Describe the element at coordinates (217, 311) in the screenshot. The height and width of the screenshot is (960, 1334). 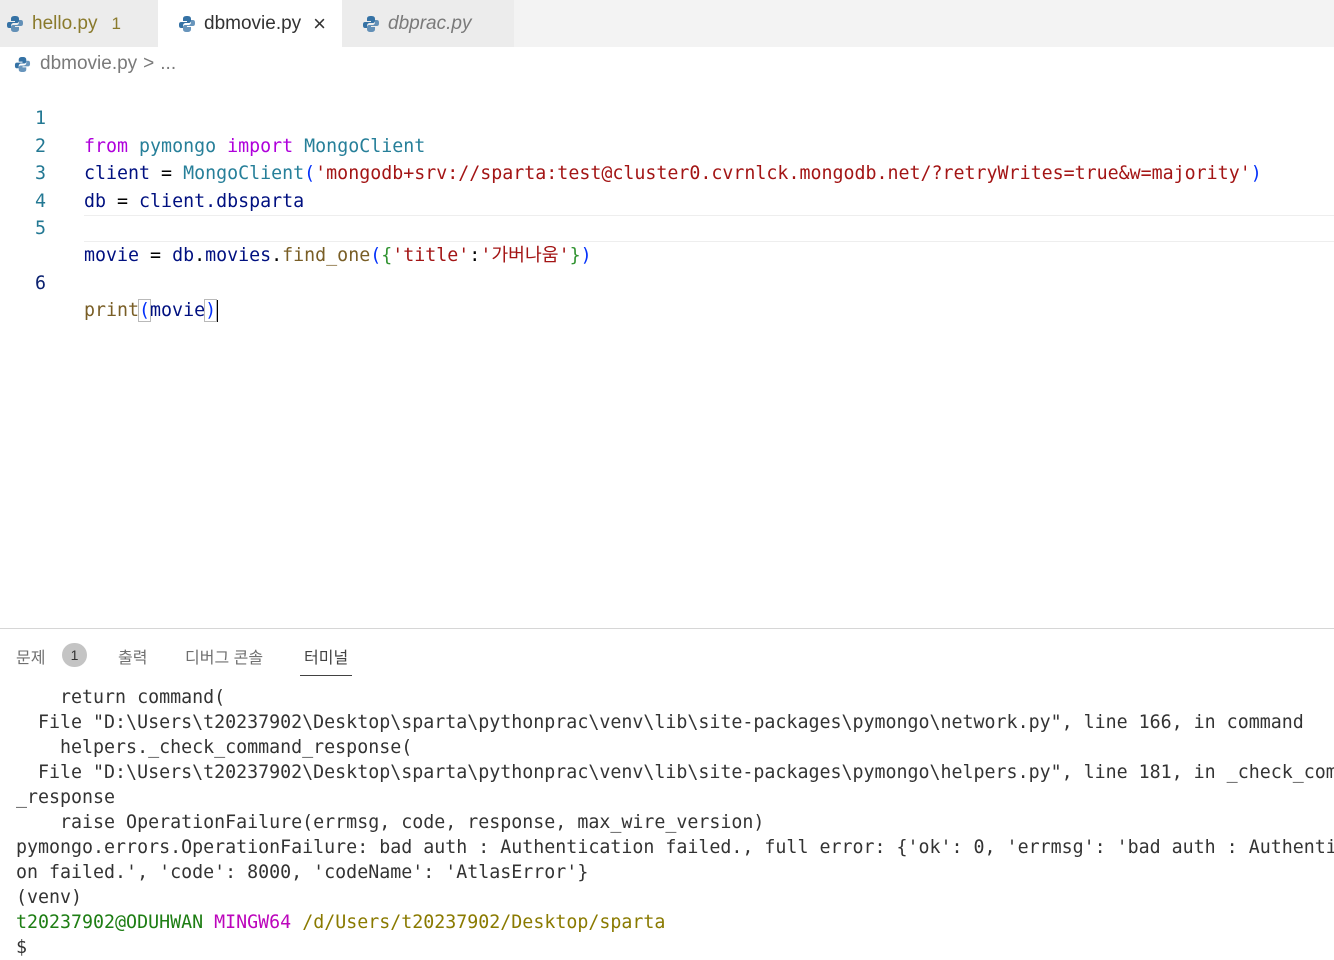
I see `text-cursor` at that location.